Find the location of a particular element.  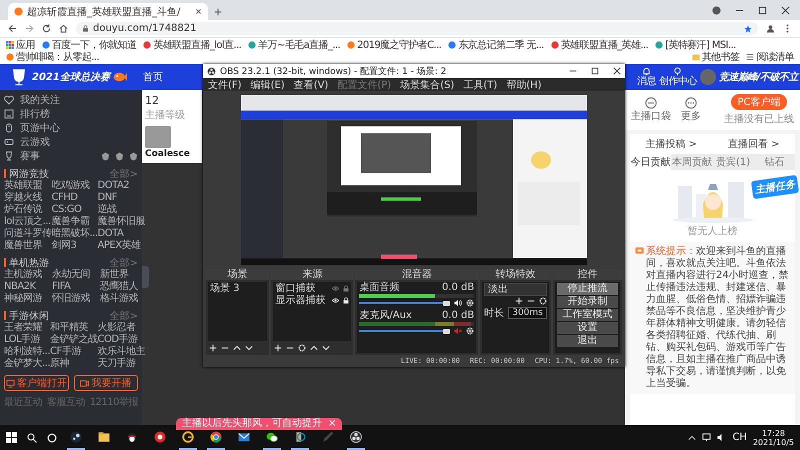

account-icon is located at coordinates (716, 10).